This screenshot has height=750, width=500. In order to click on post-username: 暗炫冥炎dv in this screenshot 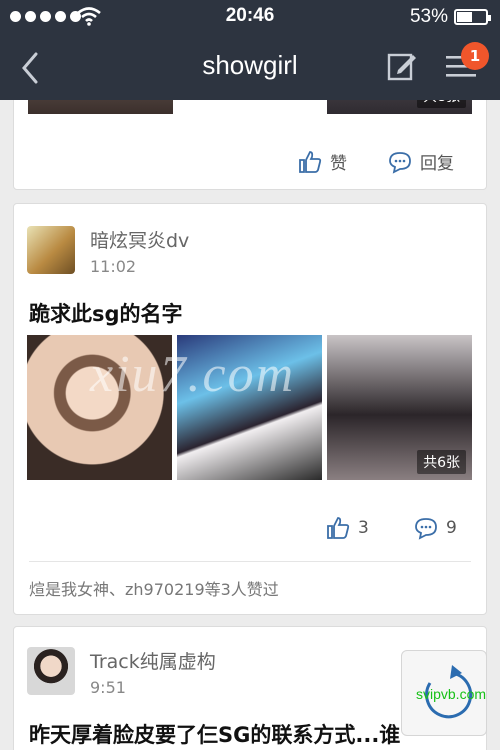, I will do `click(139, 239)`.